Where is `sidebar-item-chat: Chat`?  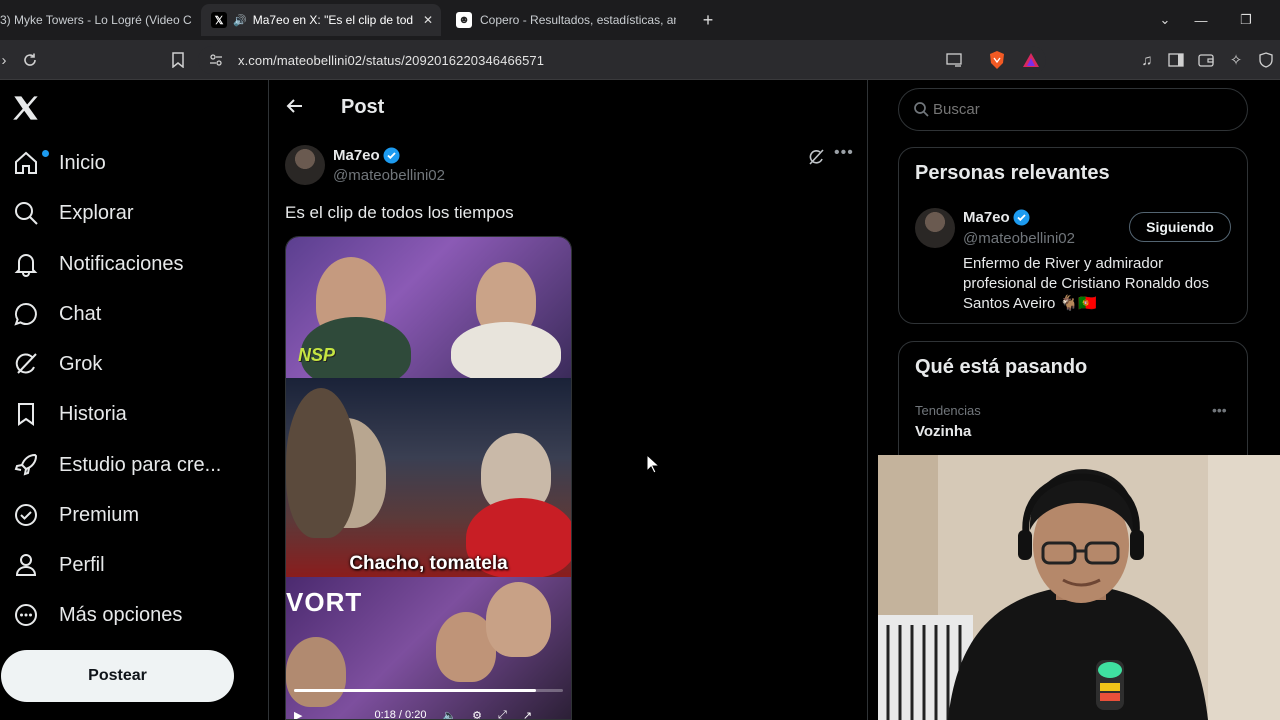
sidebar-item-chat: Chat is located at coordinates (56, 314).